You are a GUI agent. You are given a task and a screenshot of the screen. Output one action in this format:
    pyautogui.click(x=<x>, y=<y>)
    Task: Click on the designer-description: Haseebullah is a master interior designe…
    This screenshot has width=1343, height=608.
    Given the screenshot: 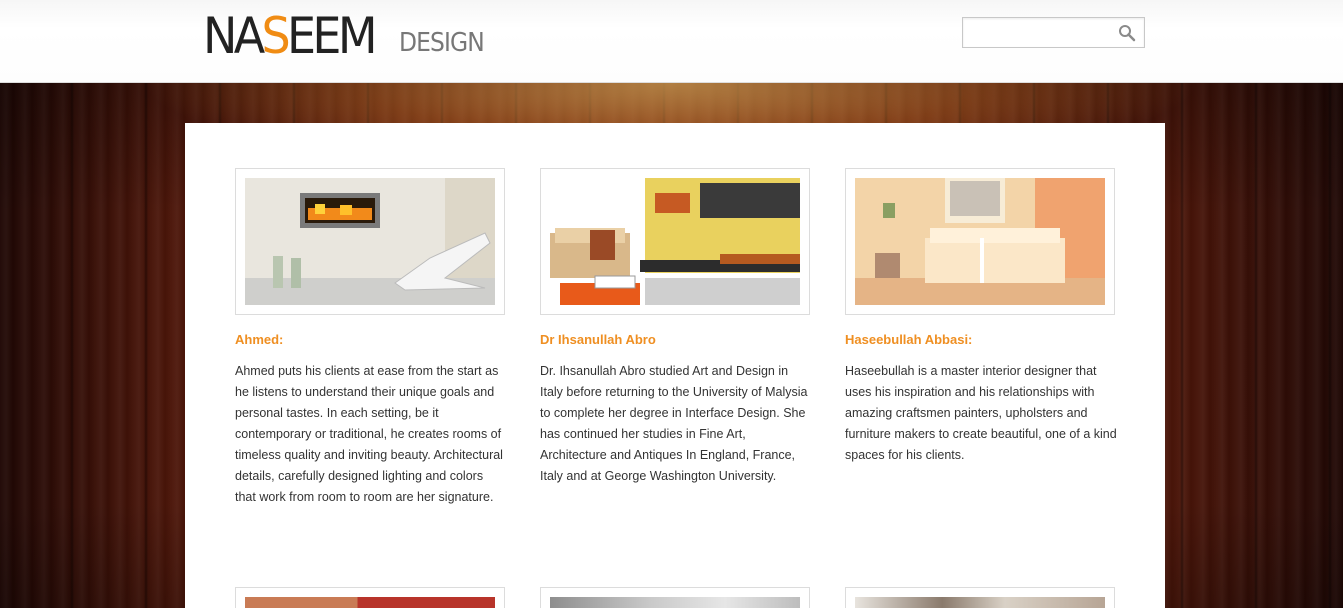 What is the action you would take?
    pyautogui.click(x=981, y=413)
    